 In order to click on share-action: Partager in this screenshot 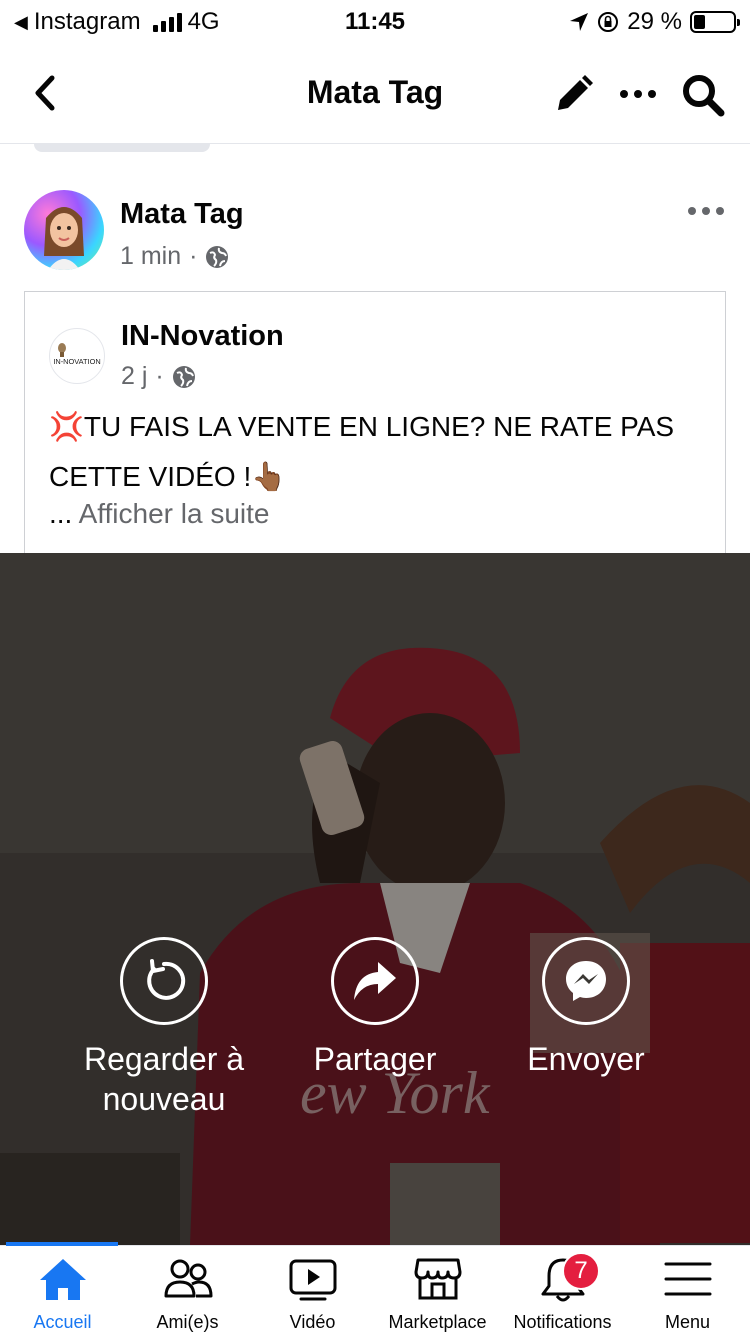, I will do `click(375, 1008)`.